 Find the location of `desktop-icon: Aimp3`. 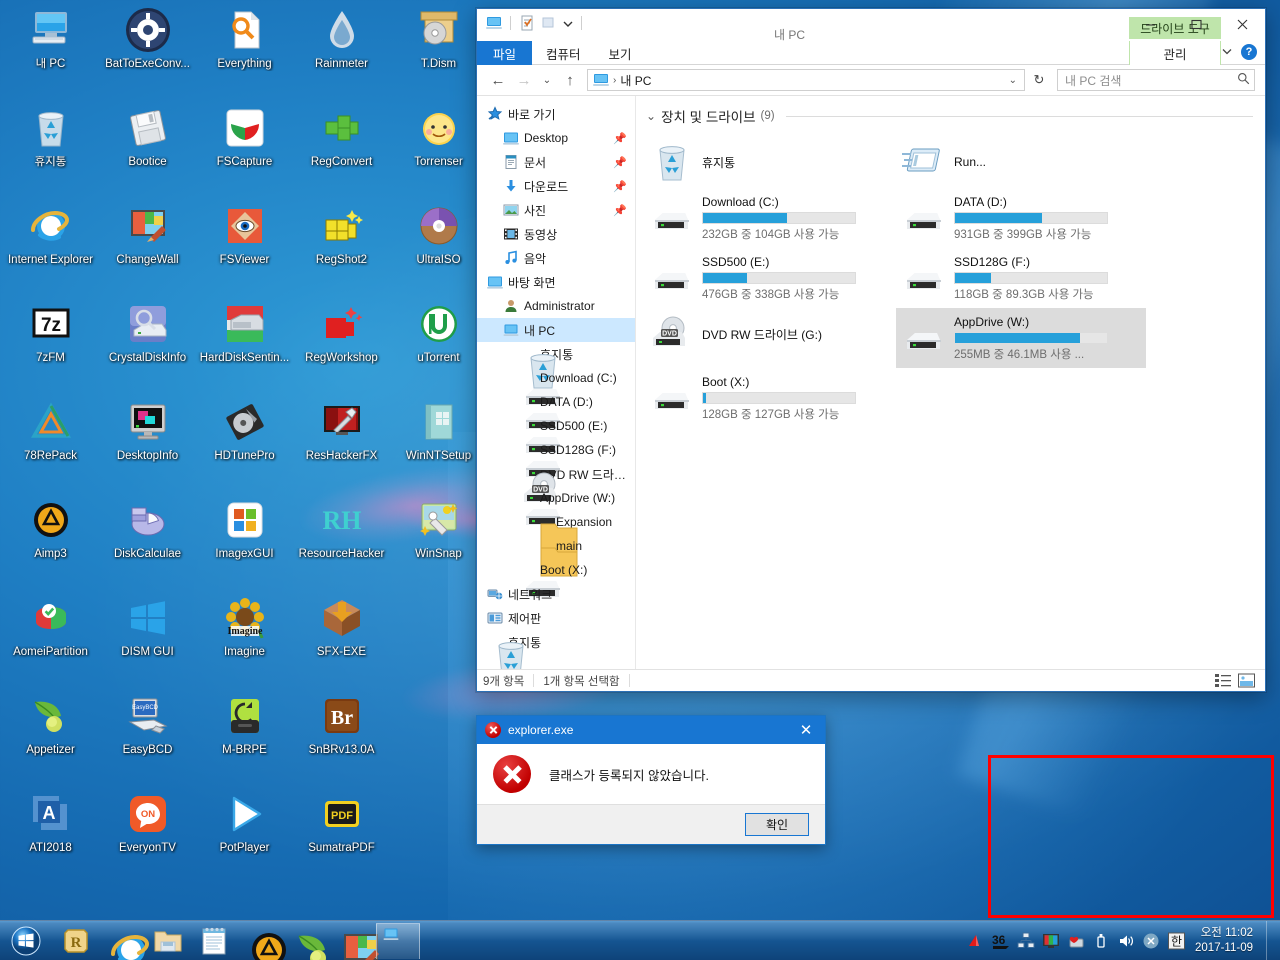

desktop-icon: Aimp3 is located at coordinates (50, 539).